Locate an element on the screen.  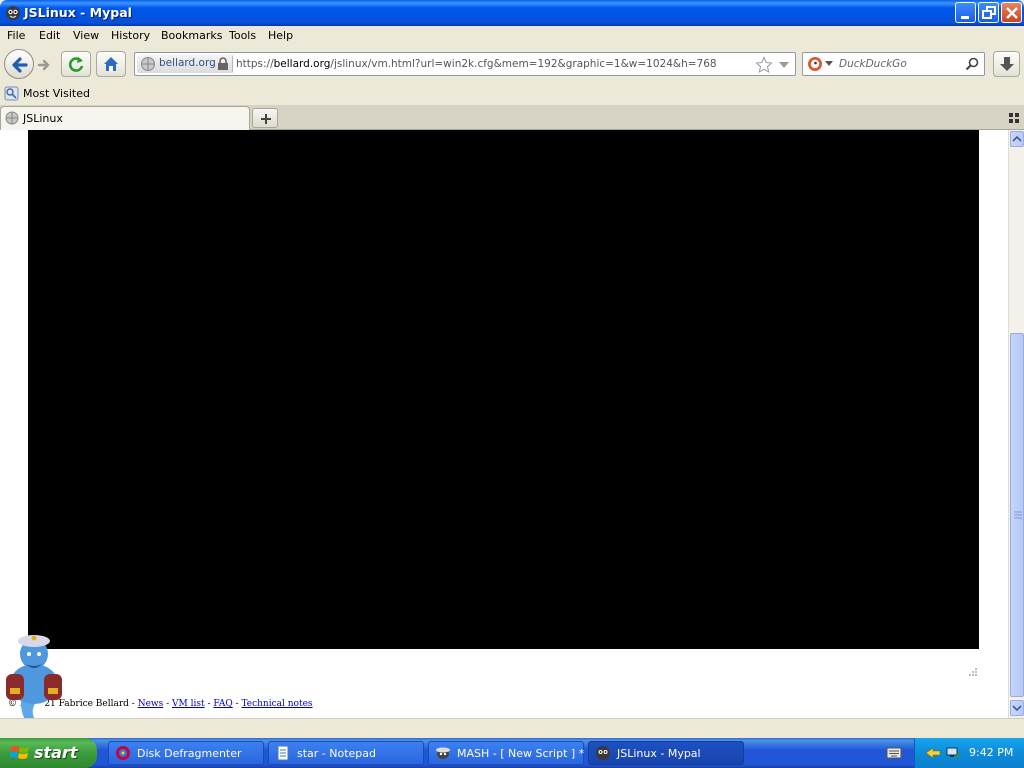
tab-label: JSLinux is located at coordinates (43, 118).